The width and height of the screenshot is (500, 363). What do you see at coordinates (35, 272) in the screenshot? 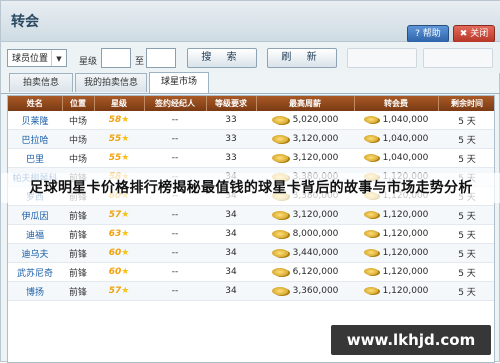
I see `player-name: 武苏尼奇` at bounding box center [35, 272].